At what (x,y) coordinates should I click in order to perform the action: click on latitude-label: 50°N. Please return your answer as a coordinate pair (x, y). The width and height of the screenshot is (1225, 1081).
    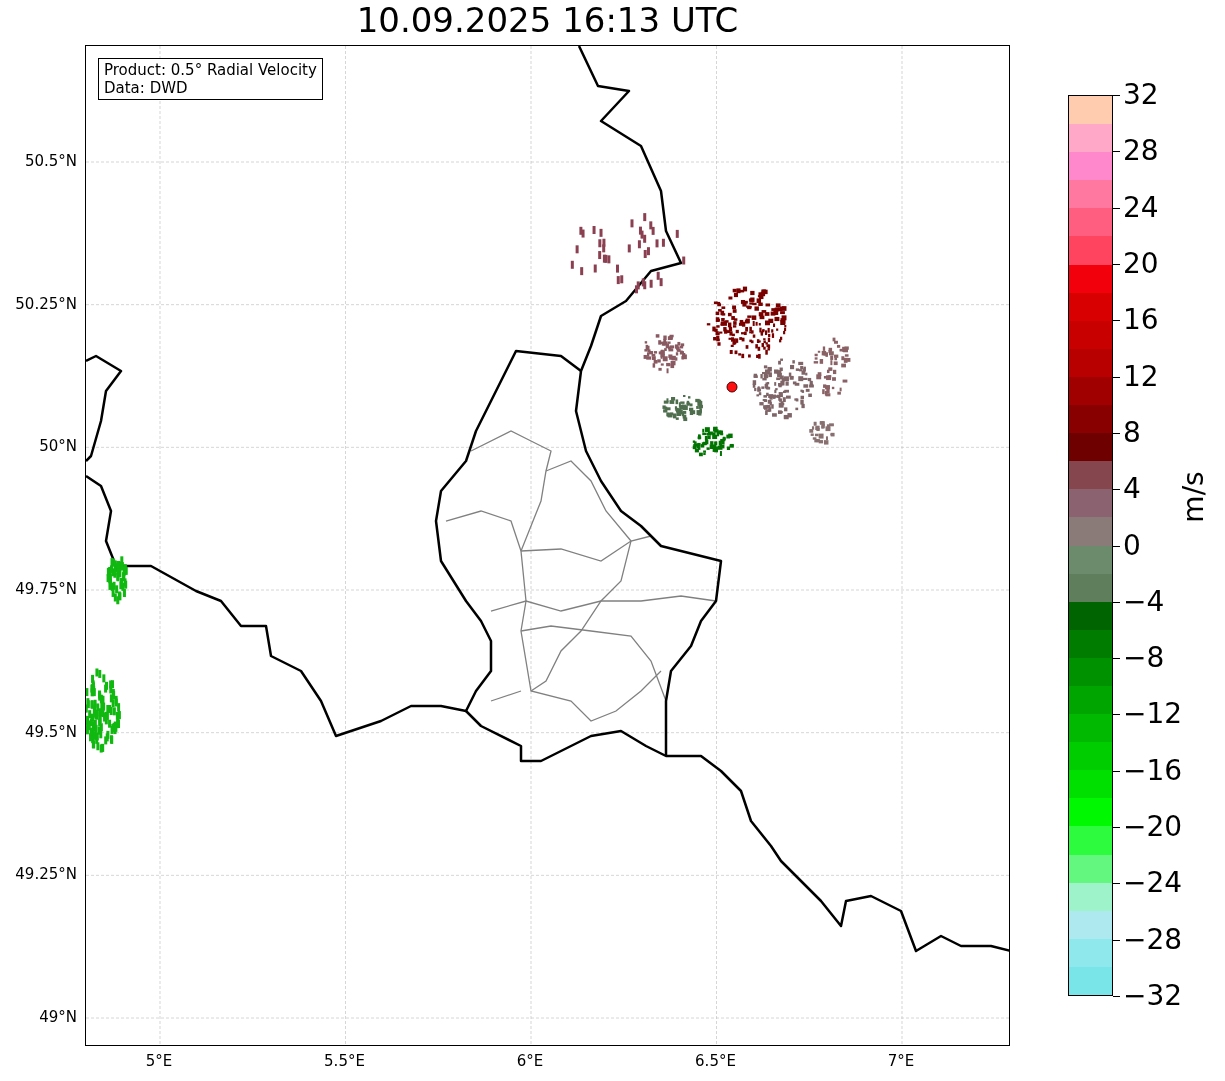
    Looking at the image, I should click on (58, 446).